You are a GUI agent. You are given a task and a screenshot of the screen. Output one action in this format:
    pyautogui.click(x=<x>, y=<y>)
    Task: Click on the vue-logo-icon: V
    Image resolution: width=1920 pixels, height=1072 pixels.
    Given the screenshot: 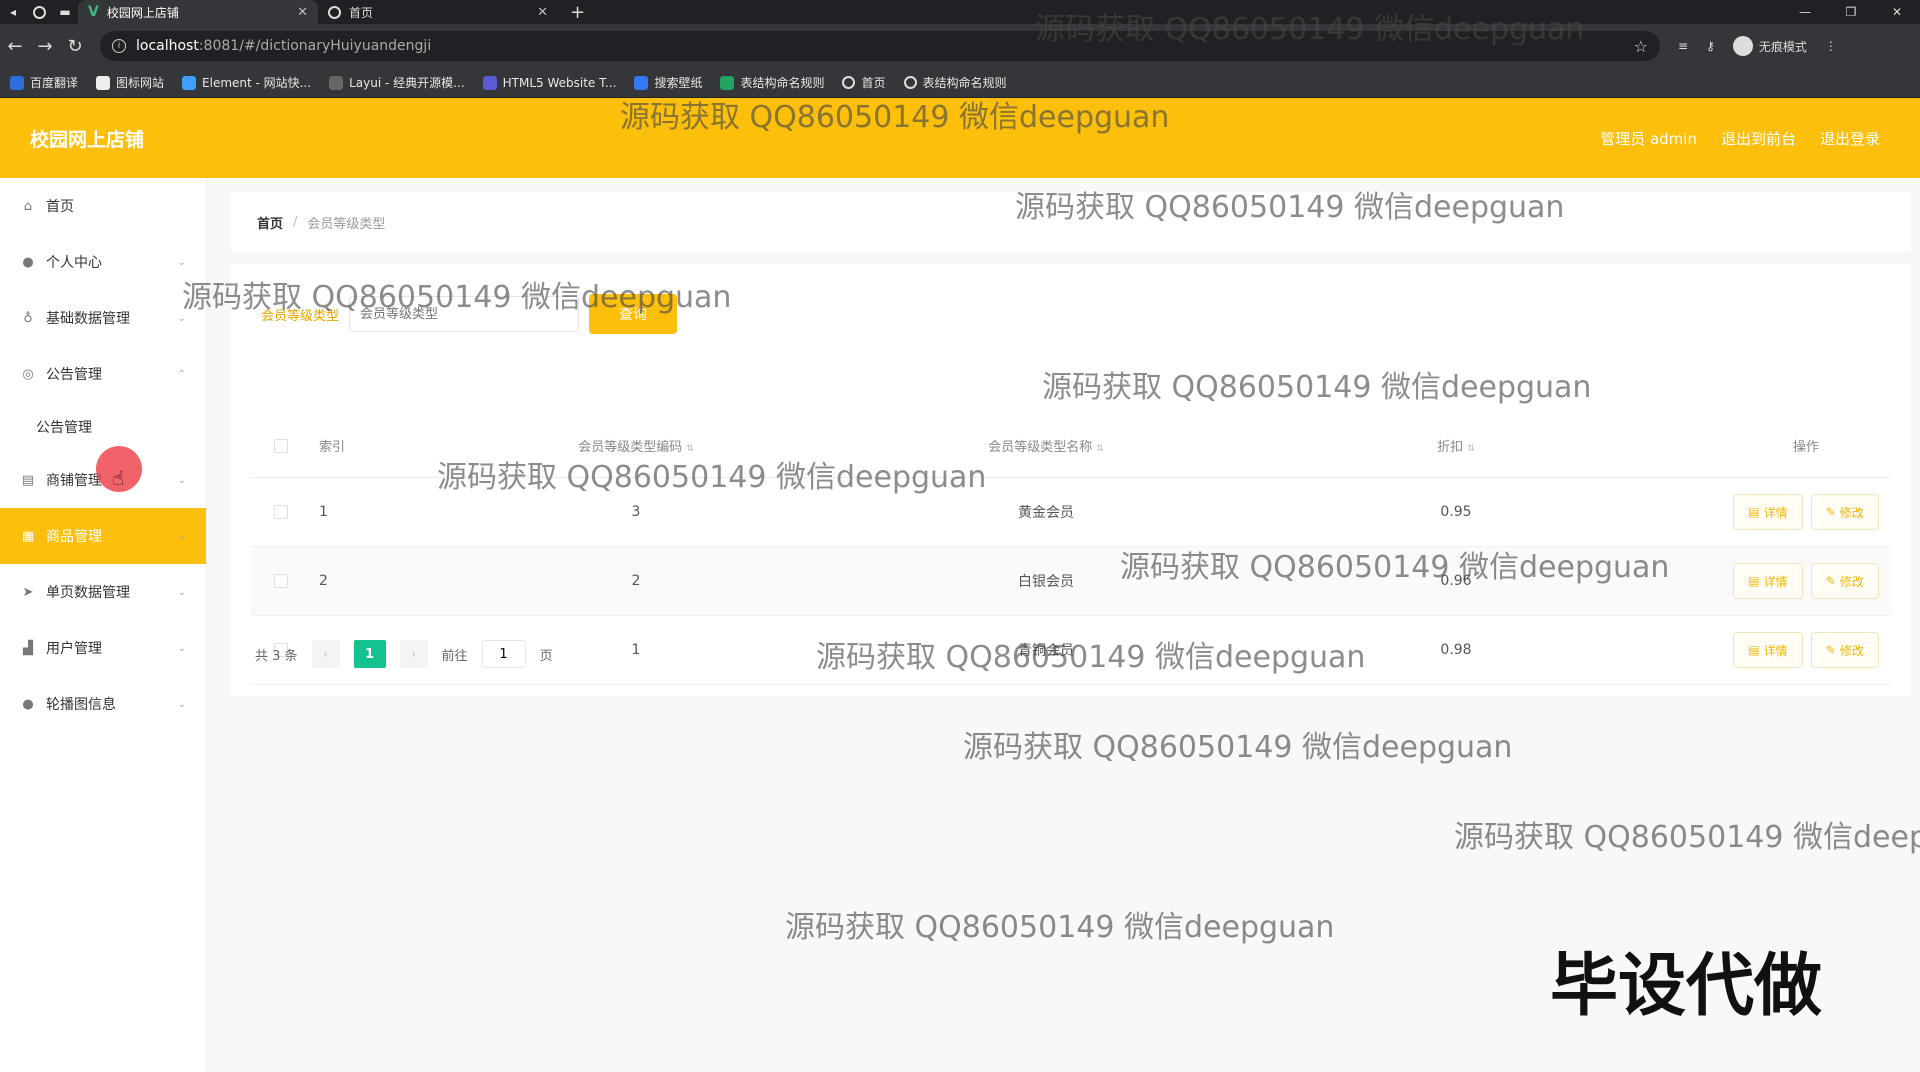 What is the action you would take?
    pyautogui.click(x=93, y=12)
    